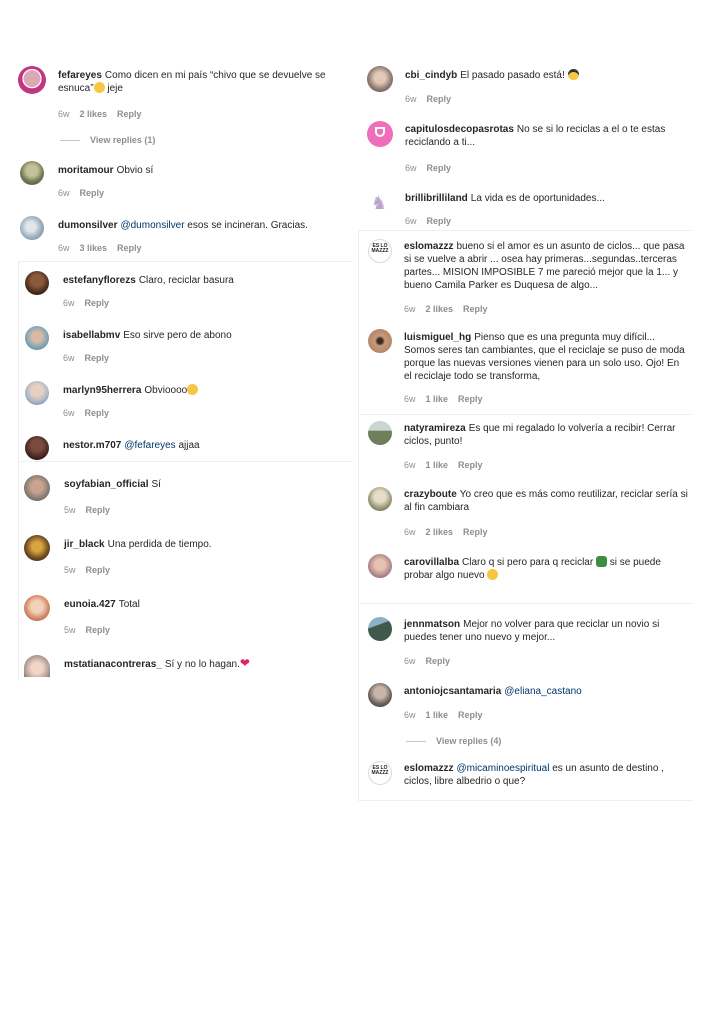 This screenshot has height=1024, width=724. Describe the element at coordinates (149, 445) in the screenshot. I see `mention-link: @fefareyes` at that location.